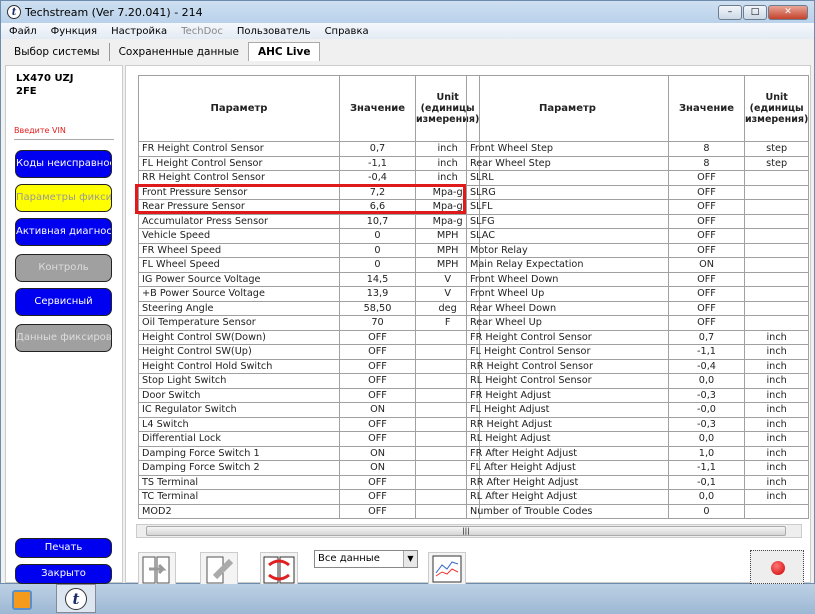 Image resolution: width=815 pixels, height=614 pixels. I want to click on table-row: RL Height Adjust 0,0 inch, so click(638, 439).